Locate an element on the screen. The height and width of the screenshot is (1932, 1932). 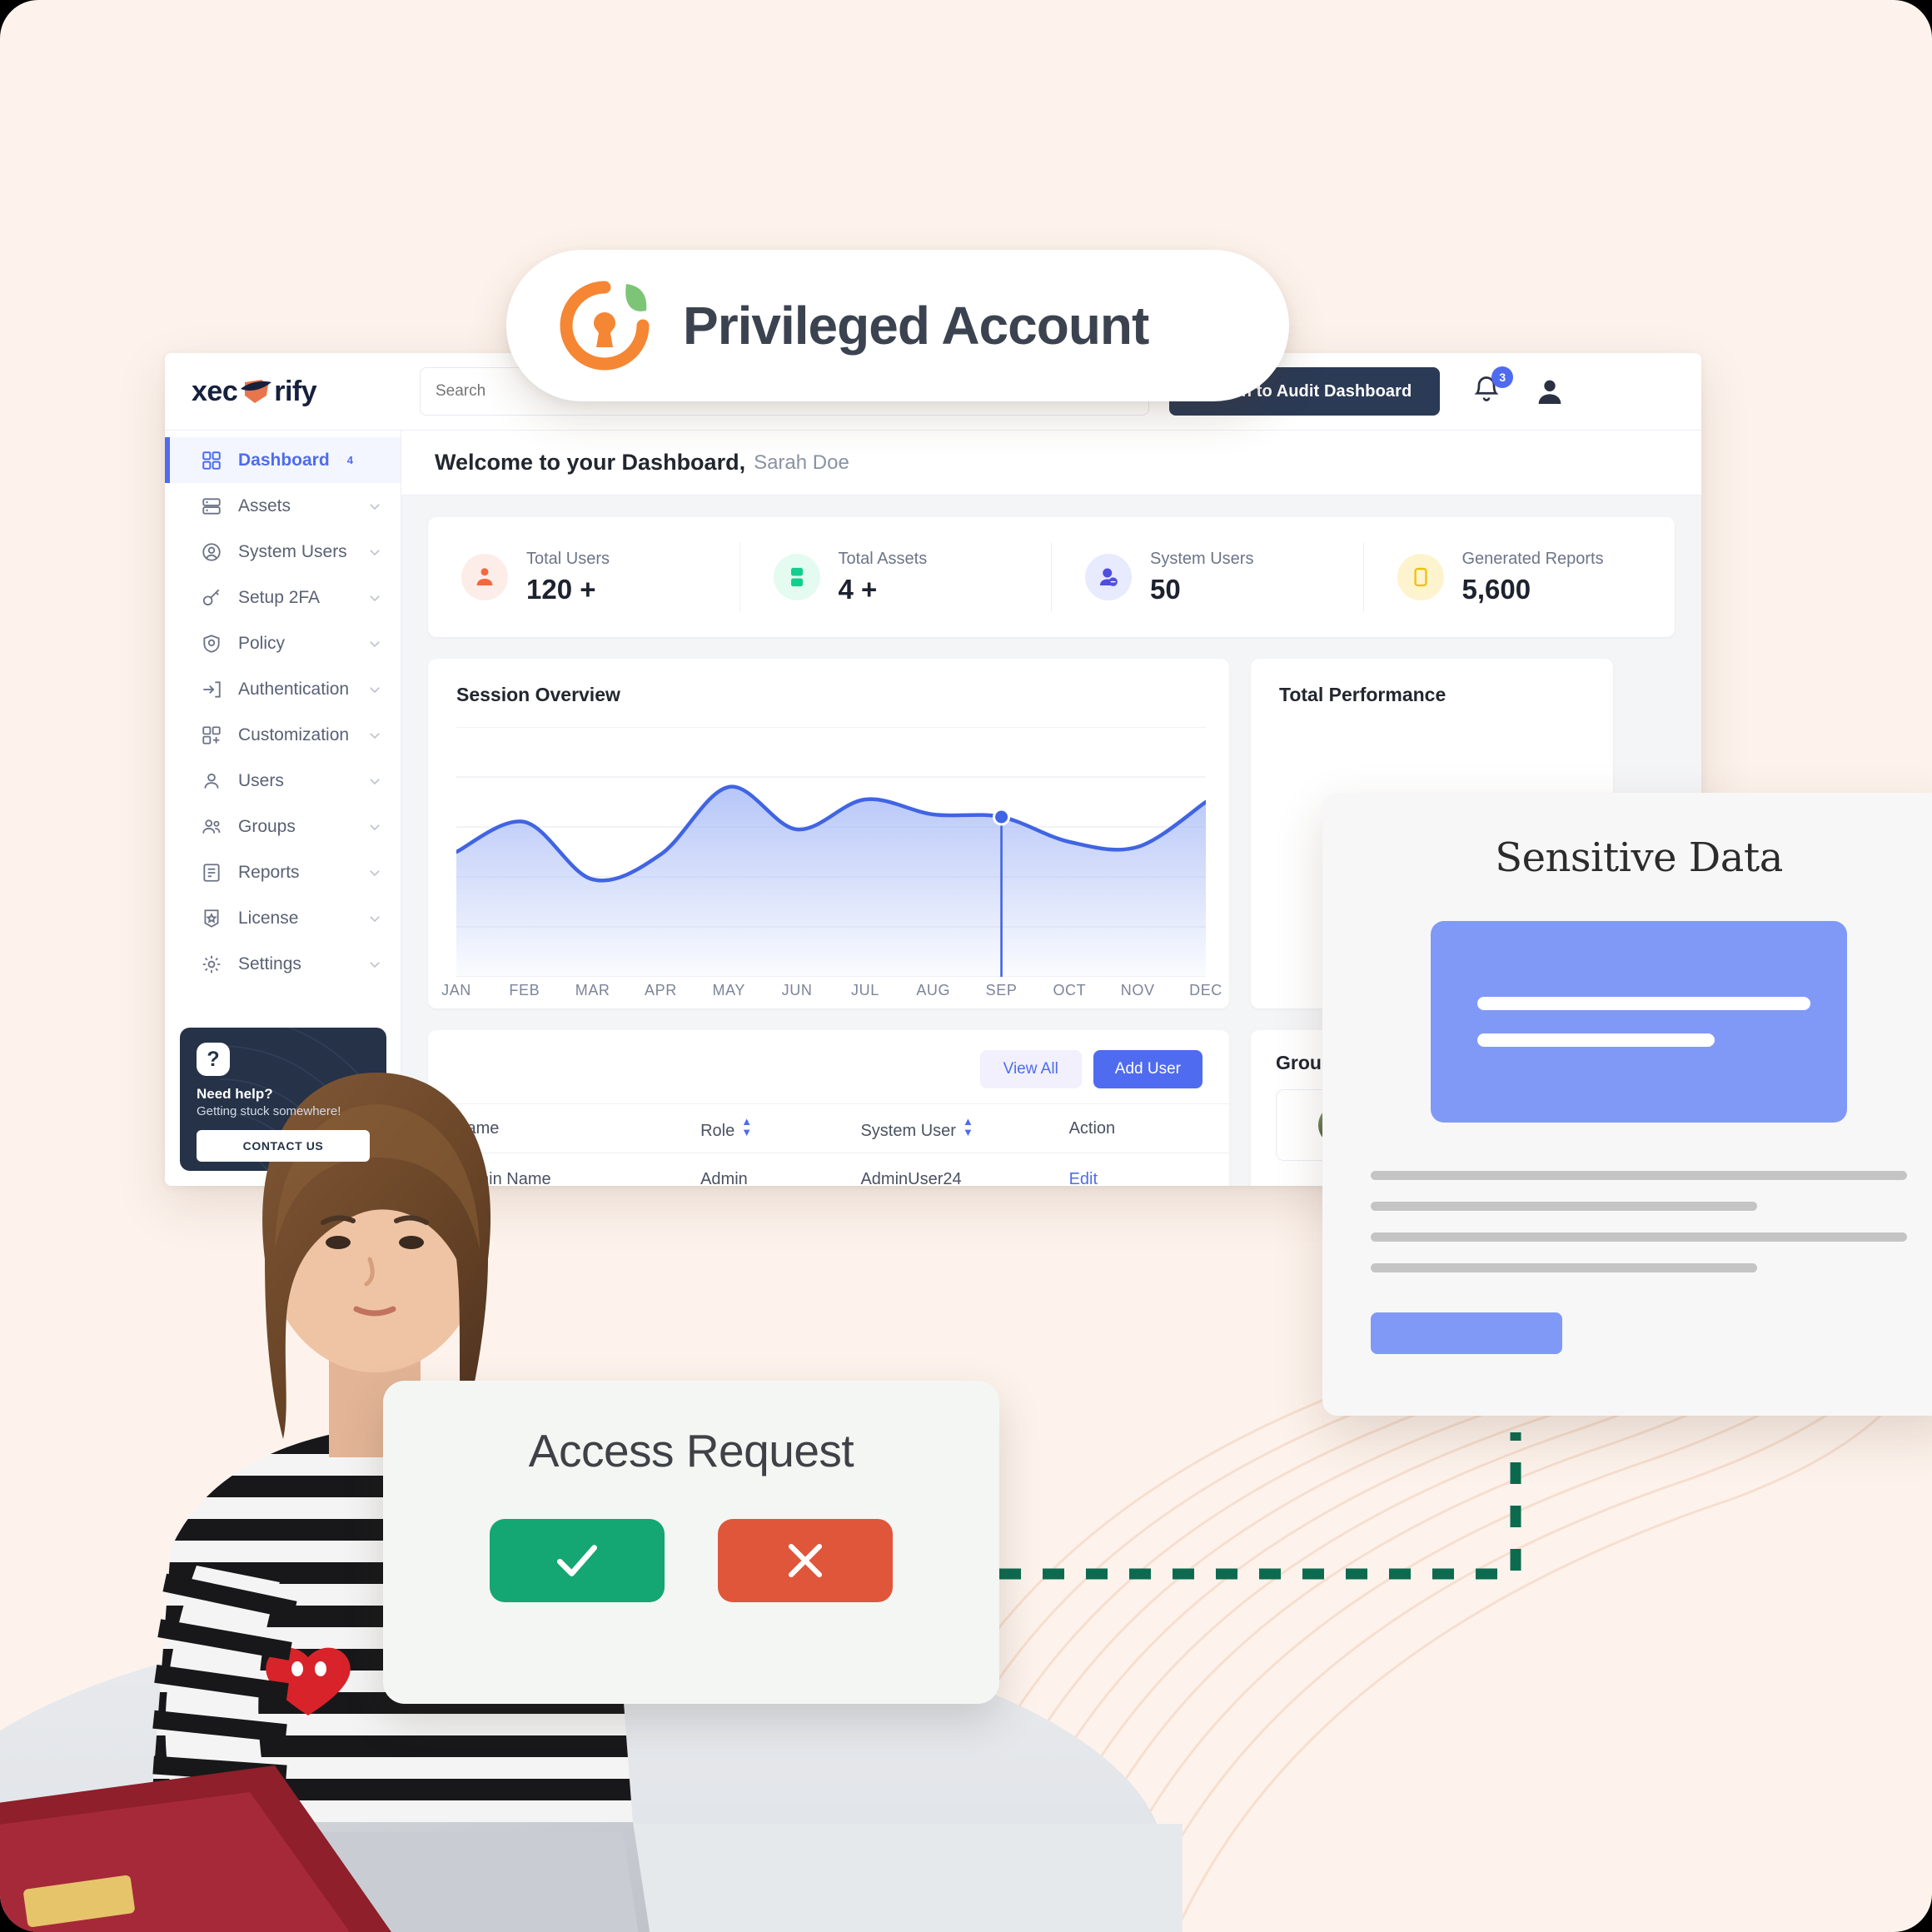
sidebar-item-groups: Groups is located at coordinates (283, 826).